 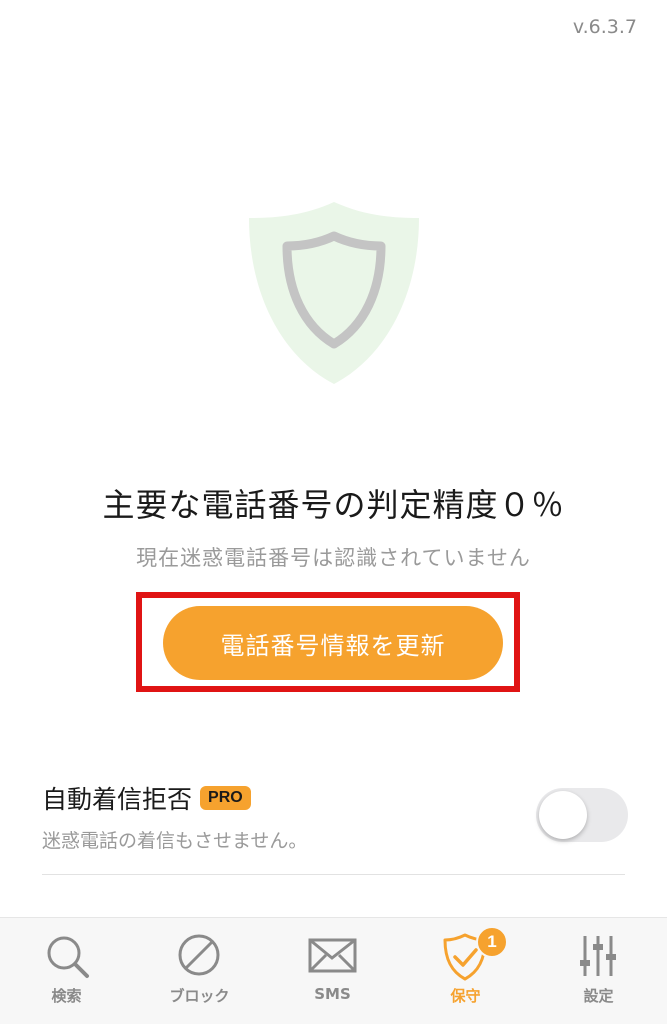 What do you see at coordinates (332, 994) in the screenshot?
I see `tab-label: SMS` at bounding box center [332, 994].